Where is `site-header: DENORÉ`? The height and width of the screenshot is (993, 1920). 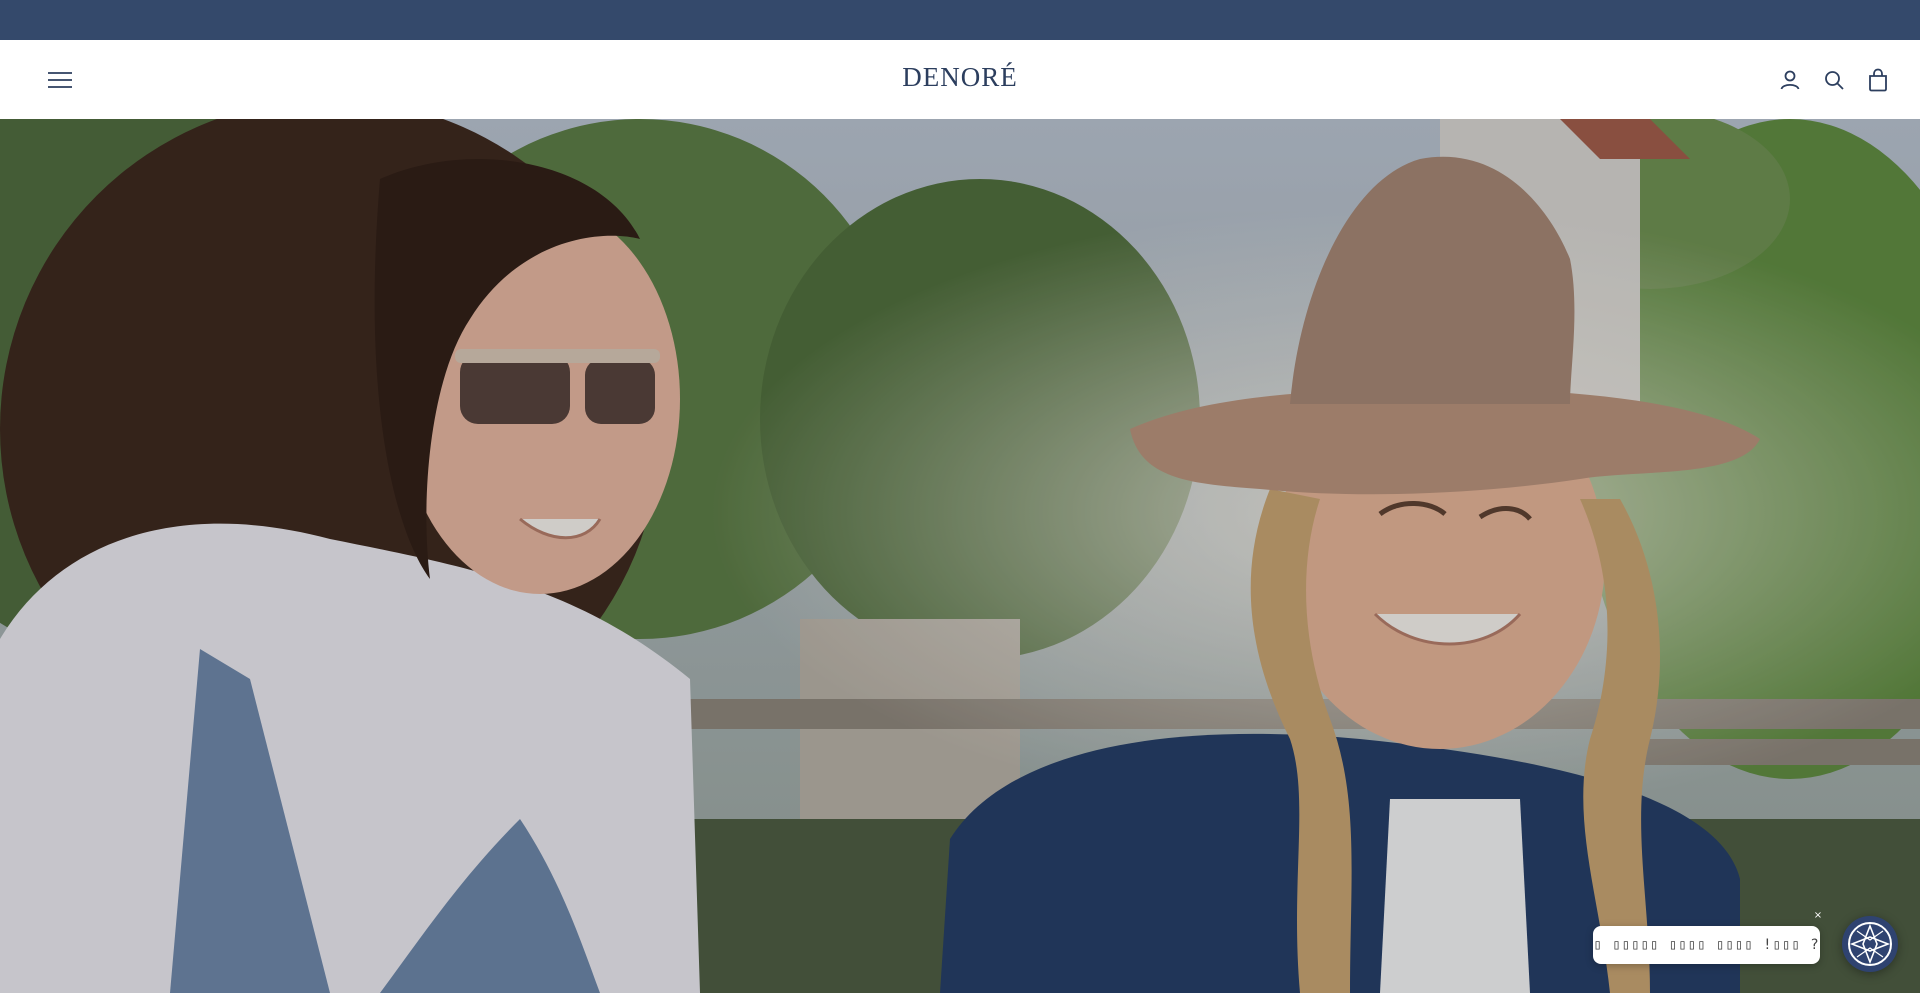
site-header: DENORÉ is located at coordinates (960, 79).